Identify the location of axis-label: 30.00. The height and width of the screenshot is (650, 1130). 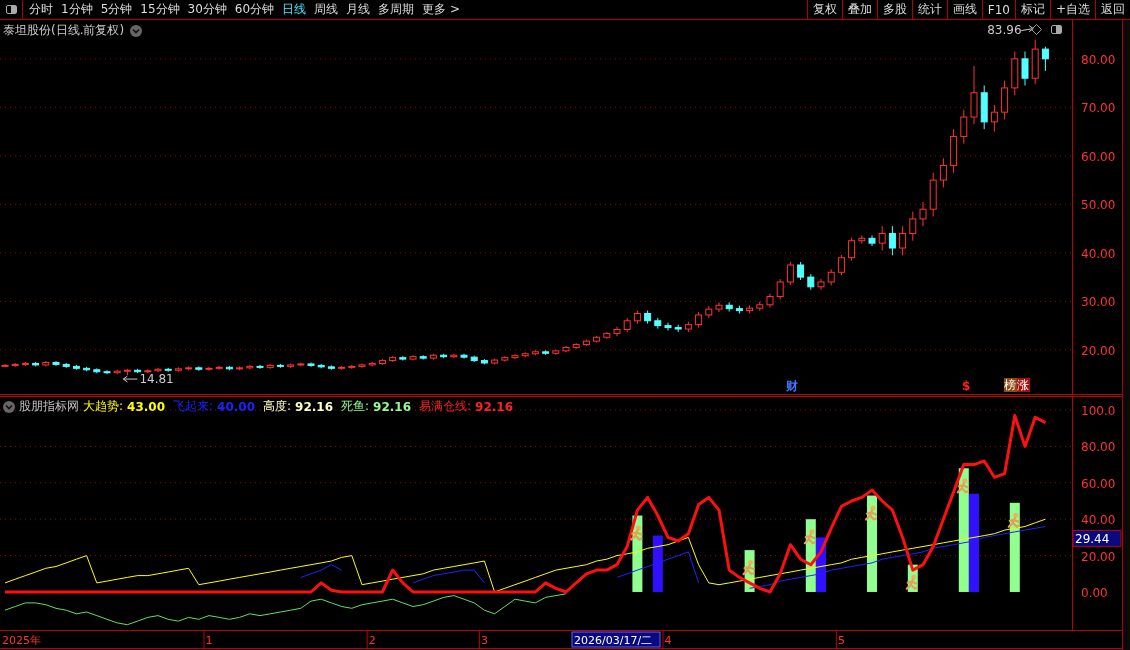
(1098, 302).